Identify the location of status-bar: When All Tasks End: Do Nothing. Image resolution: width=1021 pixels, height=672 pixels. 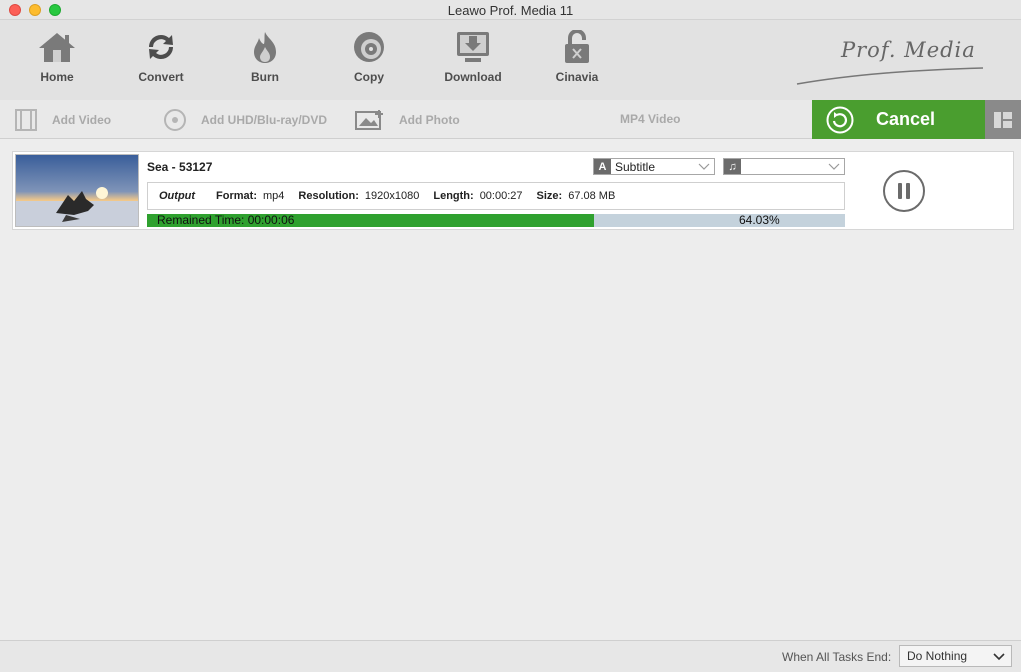
(510, 656).